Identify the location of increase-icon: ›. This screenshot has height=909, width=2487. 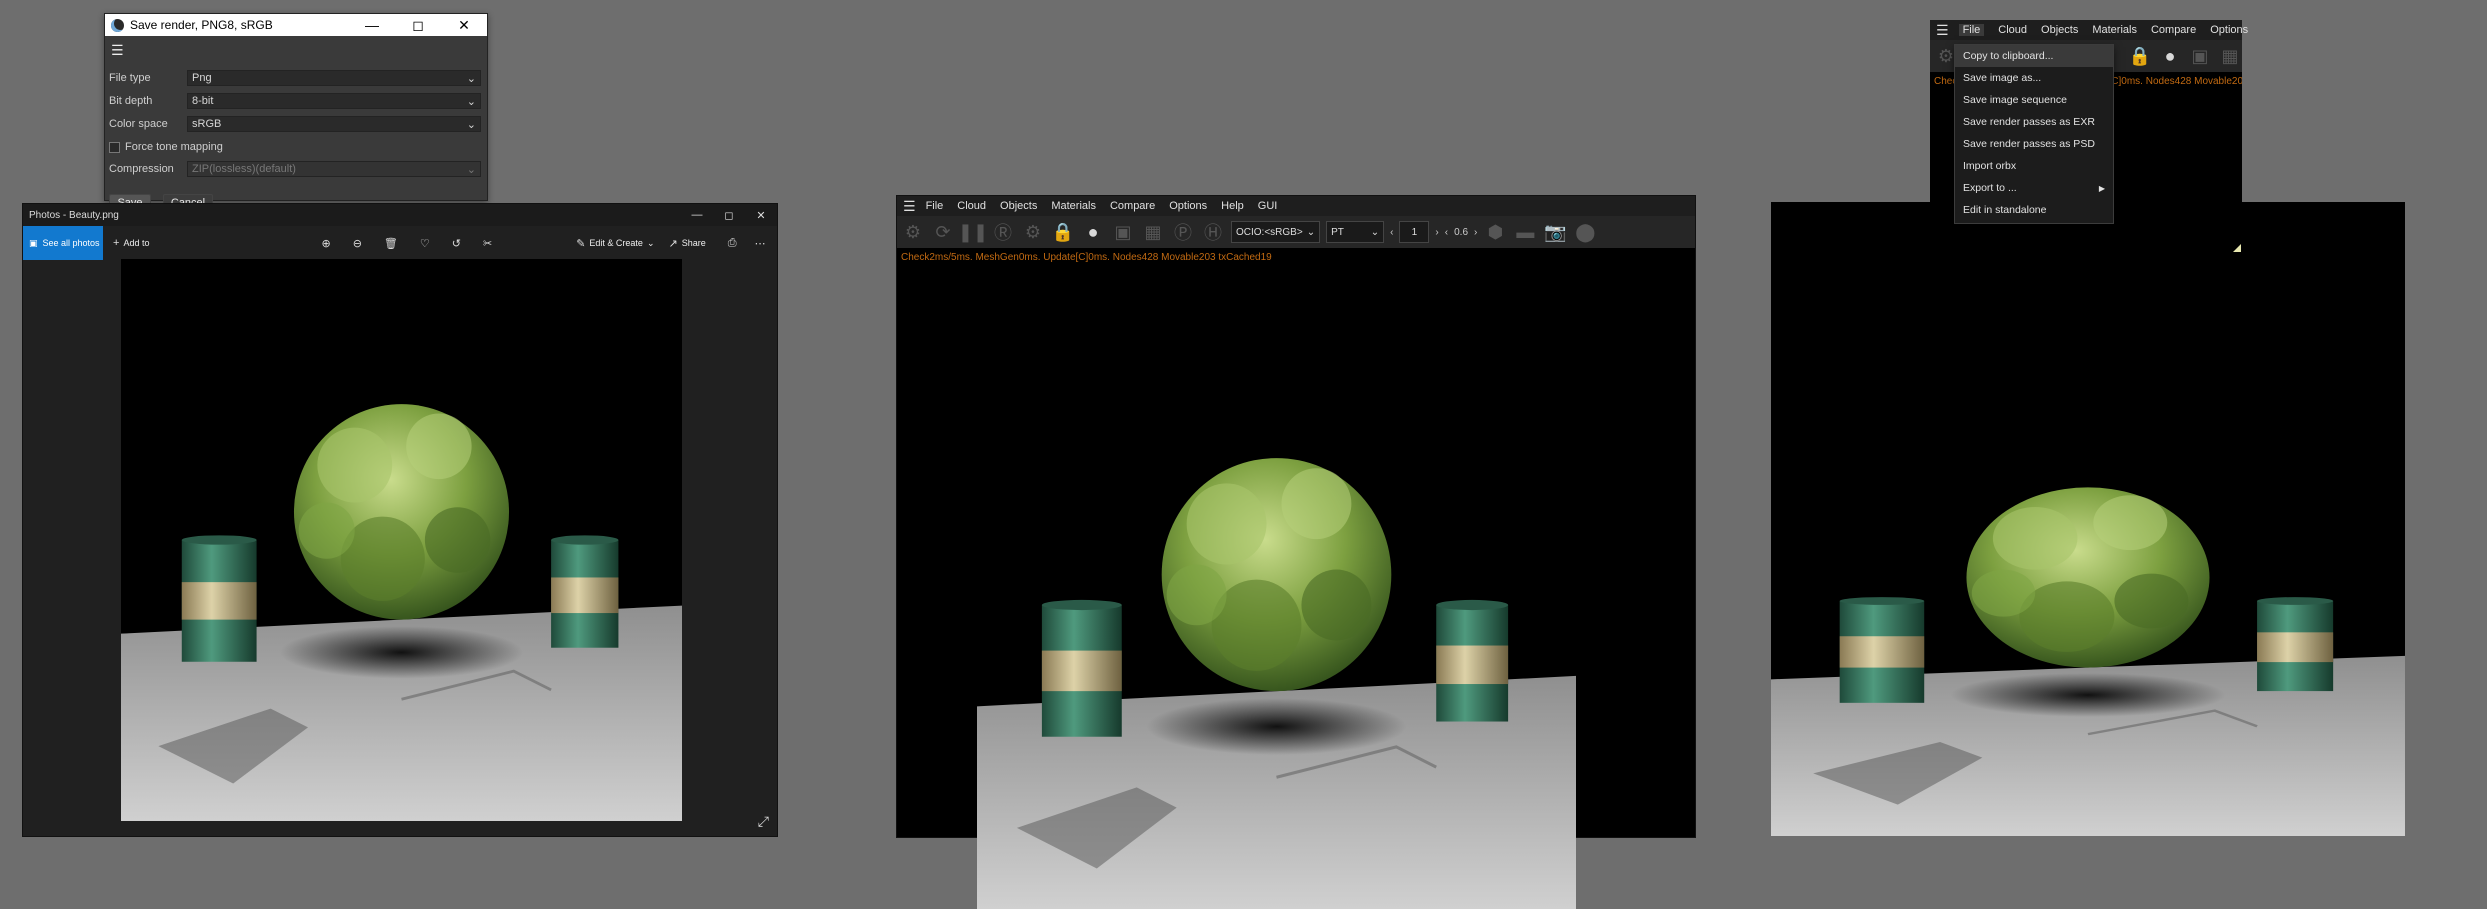
(1475, 232).